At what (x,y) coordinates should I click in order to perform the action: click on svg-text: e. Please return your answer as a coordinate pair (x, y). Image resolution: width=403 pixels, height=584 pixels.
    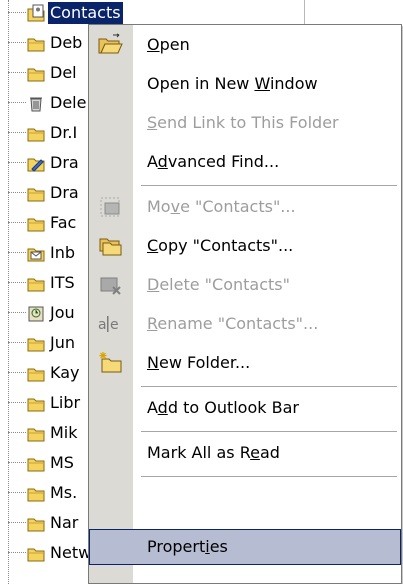
    Looking at the image, I should click on (114, 325).